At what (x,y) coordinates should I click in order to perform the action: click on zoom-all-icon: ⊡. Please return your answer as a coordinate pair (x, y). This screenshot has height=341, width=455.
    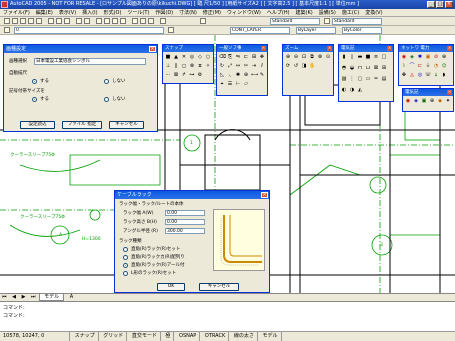
    Looking at the image, I should click on (304, 57).